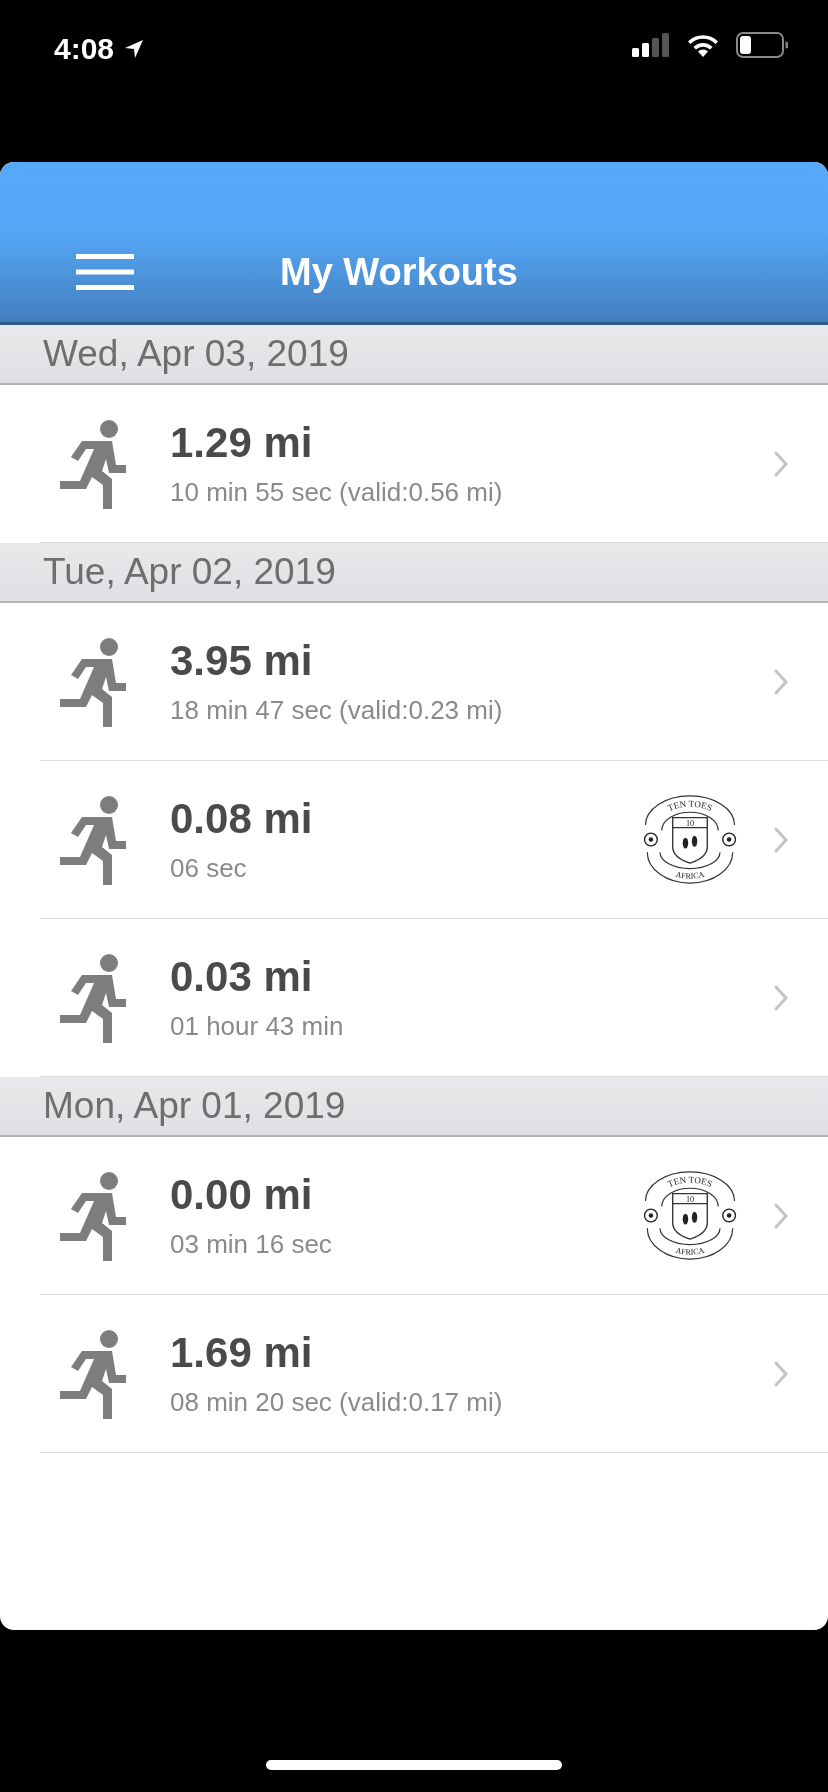 This screenshot has width=828, height=1792. I want to click on date-label: Mon, Apr 01, 2019, so click(194, 1106).